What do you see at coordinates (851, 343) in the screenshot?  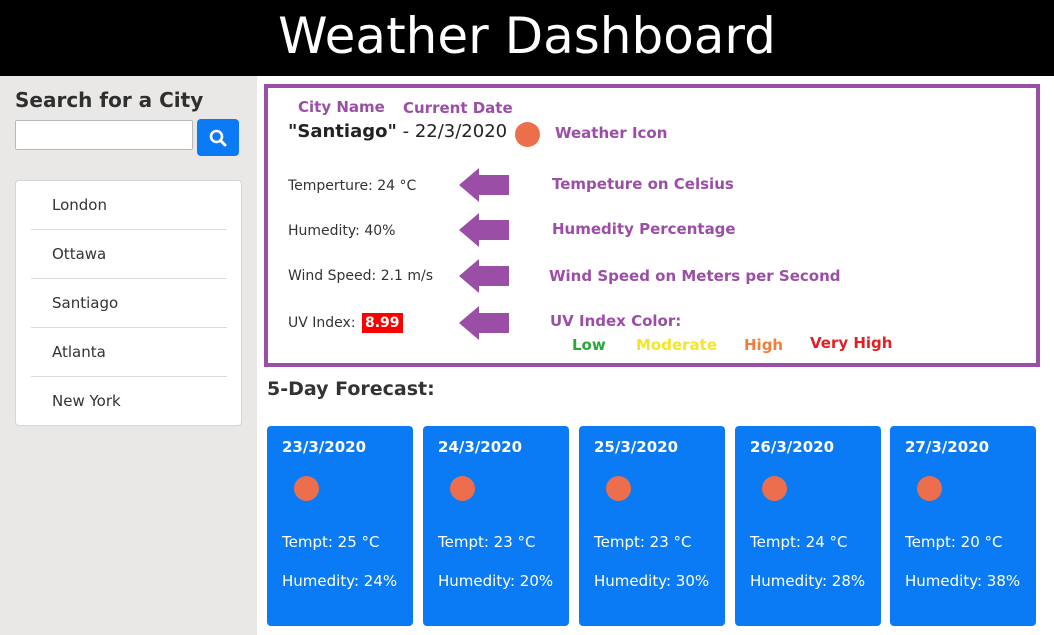 I see `uv-level-very-high: Very High` at bounding box center [851, 343].